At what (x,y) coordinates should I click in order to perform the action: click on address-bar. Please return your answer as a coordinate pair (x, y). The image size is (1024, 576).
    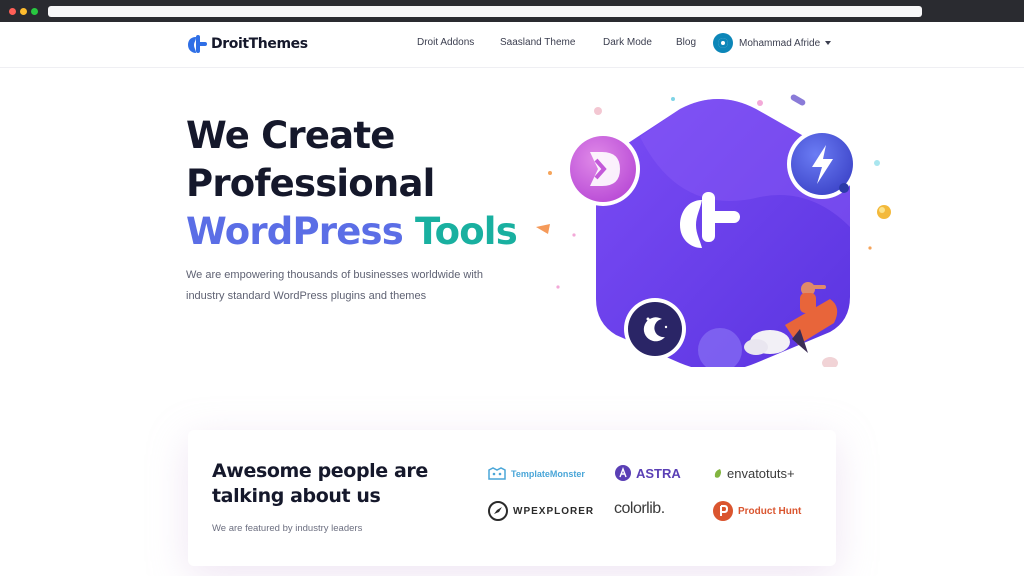
    Looking at the image, I should click on (485, 11).